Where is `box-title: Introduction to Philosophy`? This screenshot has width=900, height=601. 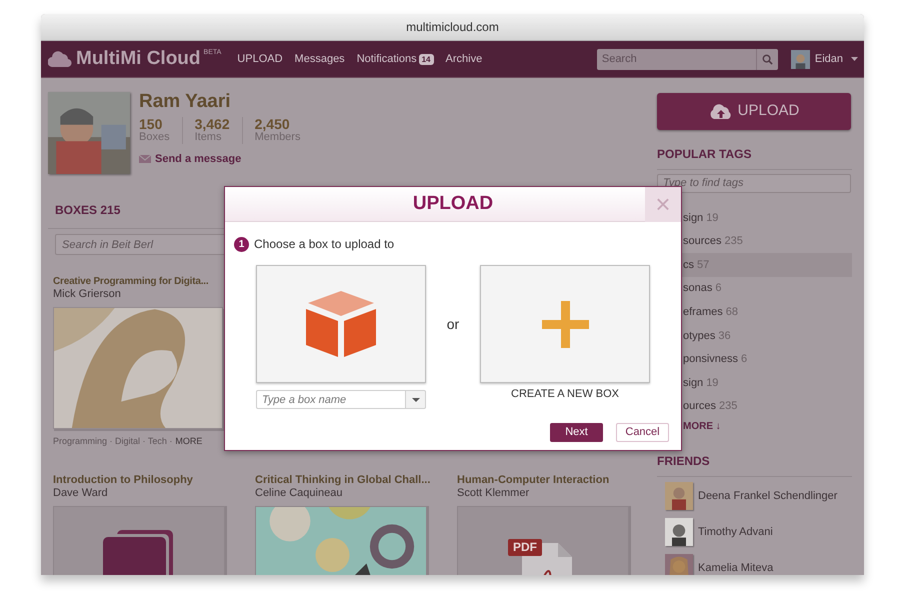 box-title: Introduction to Philosophy is located at coordinates (140, 480).